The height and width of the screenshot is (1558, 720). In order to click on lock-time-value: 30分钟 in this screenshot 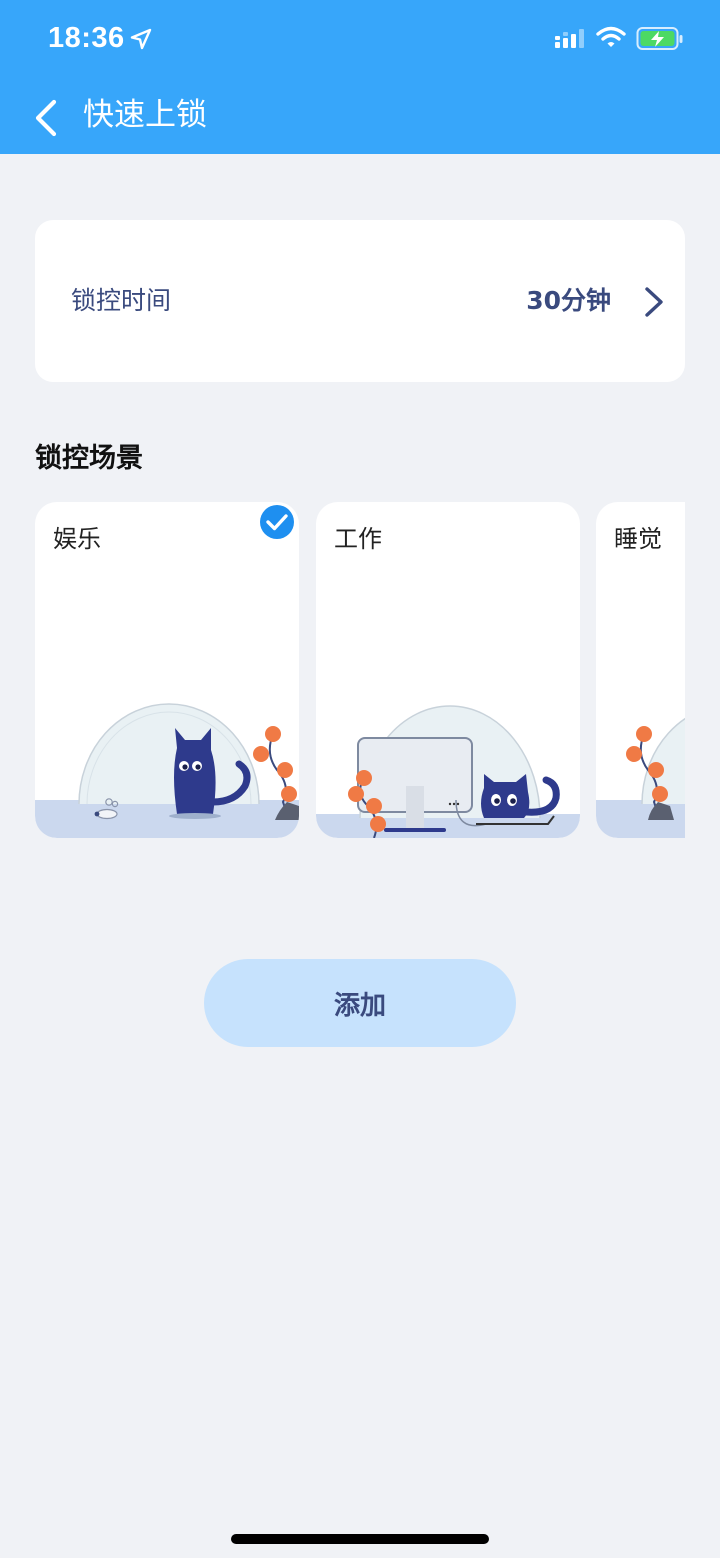, I will do `click(568, 300)`.